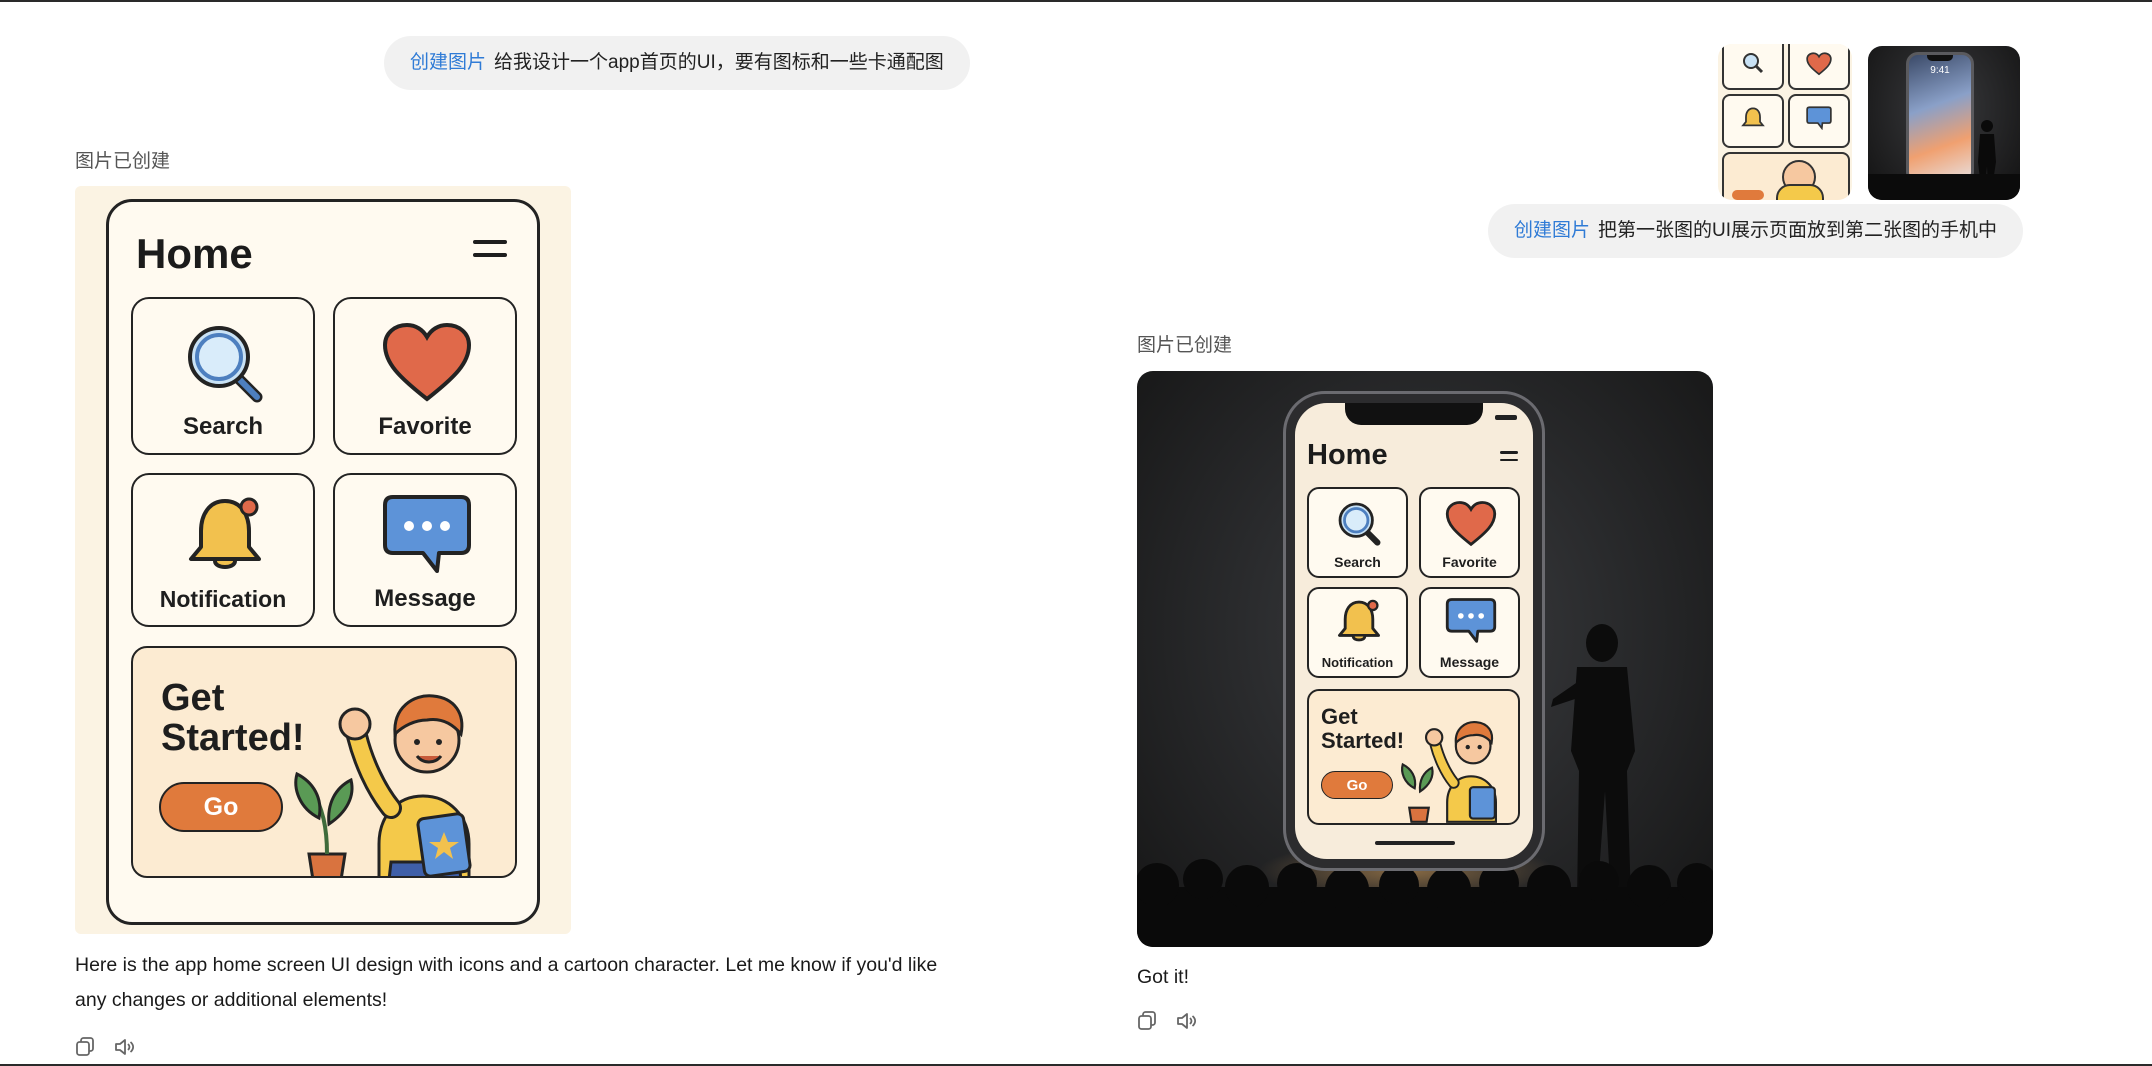  Describe the element at coordinates (1469, 662) in the screenshot. I see `phone-message-label: Message` at that location.